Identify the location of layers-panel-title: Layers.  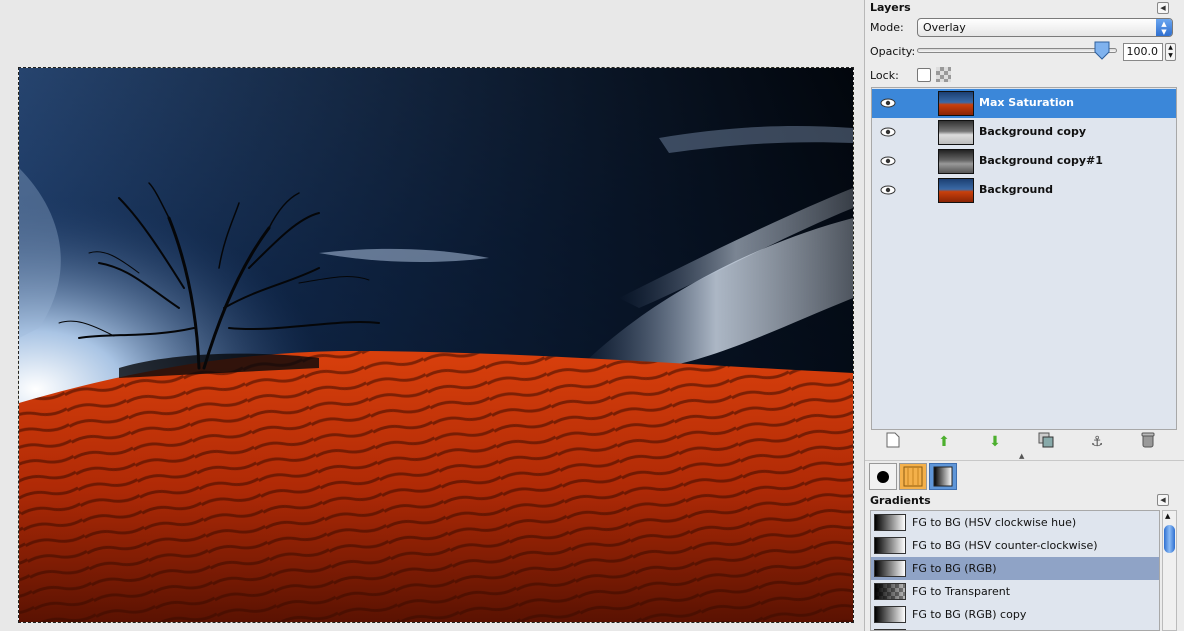
(890, 7).